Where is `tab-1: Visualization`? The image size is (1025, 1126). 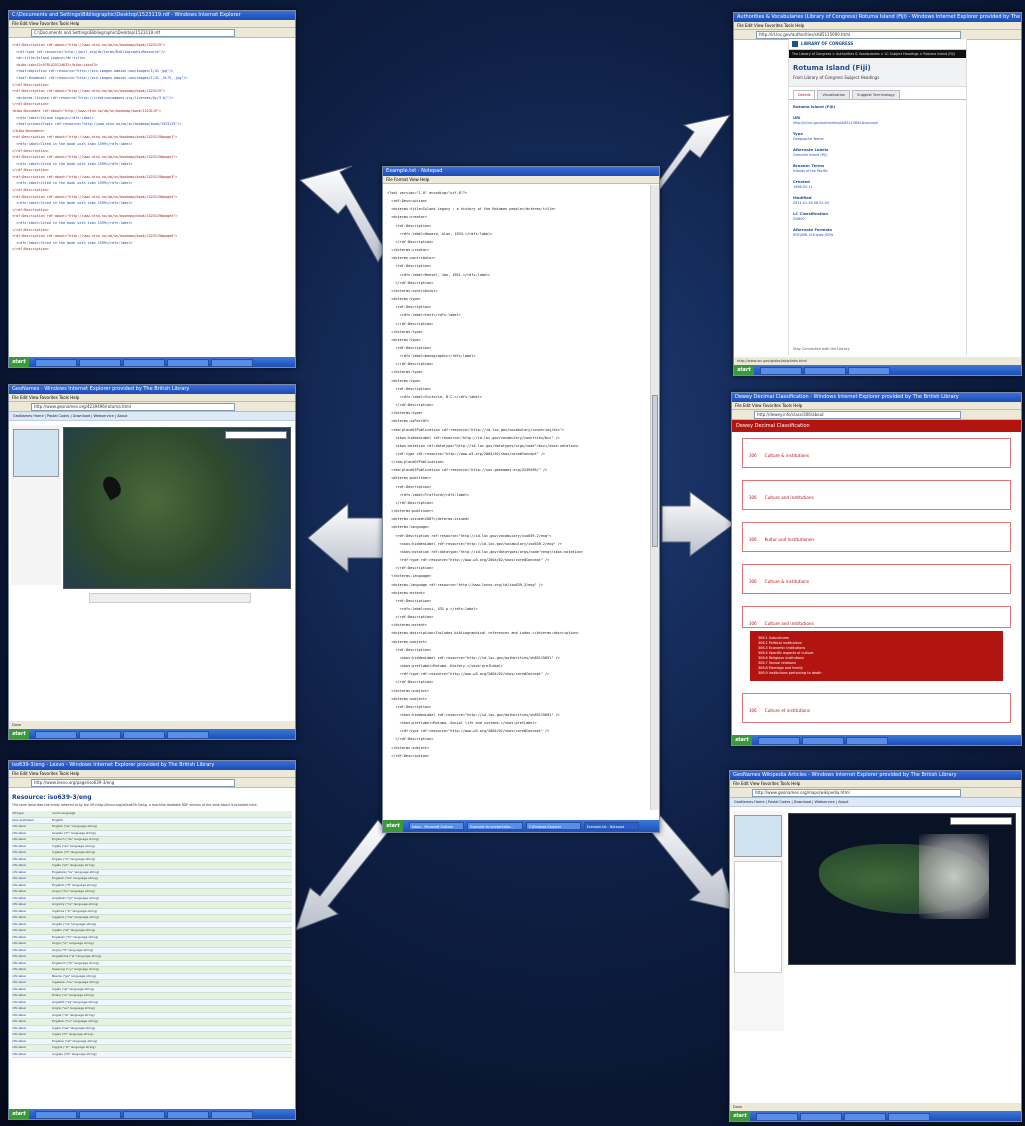 tab-1: Visualization is located at coordinates (834, 94).